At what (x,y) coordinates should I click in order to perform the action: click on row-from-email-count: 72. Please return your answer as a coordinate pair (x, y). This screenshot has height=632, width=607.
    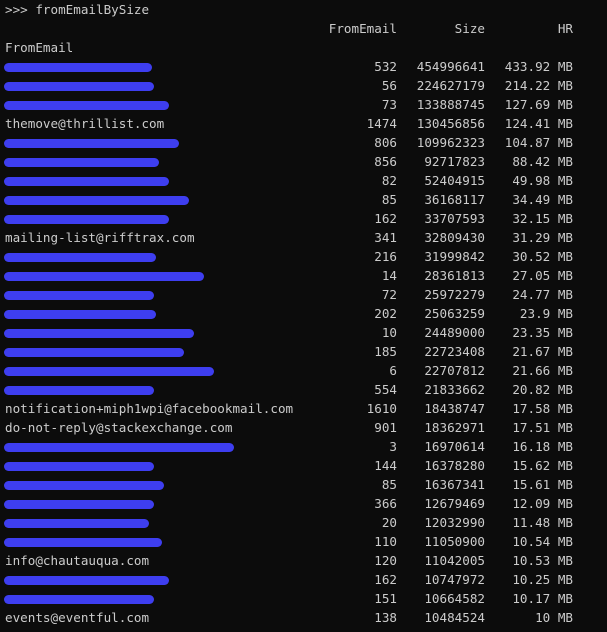
    Looking at the image, I should click on (389, 294).